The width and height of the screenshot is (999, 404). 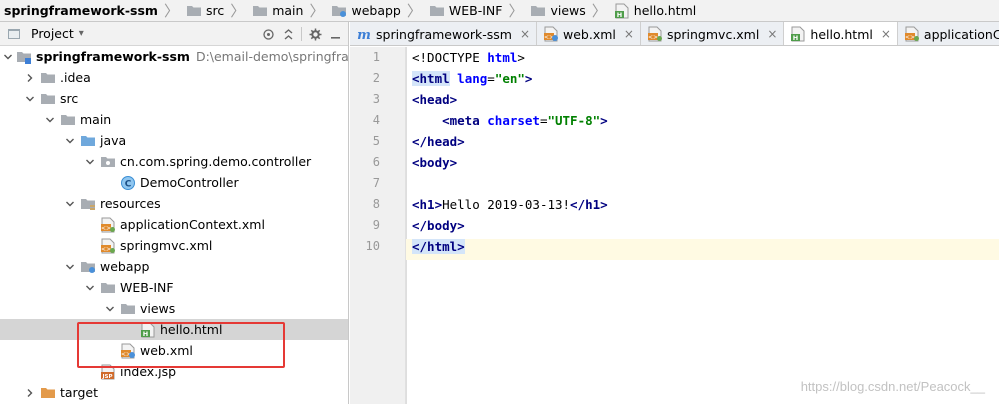 I want to click on breadcrumb-label: webapp, so click(x=376, y=10).